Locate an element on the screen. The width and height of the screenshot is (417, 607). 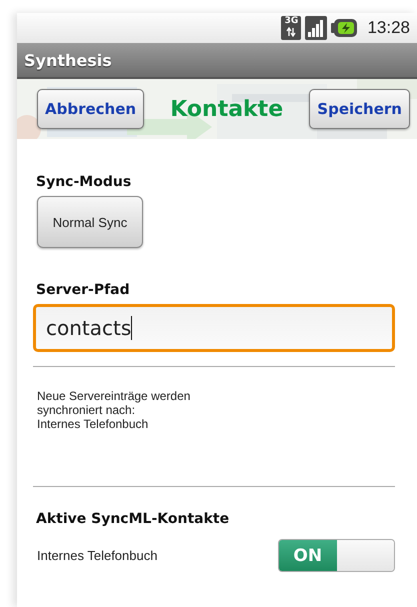
section-title: Aktive SyncML-Kontakte is located at coordinates (133, 519).